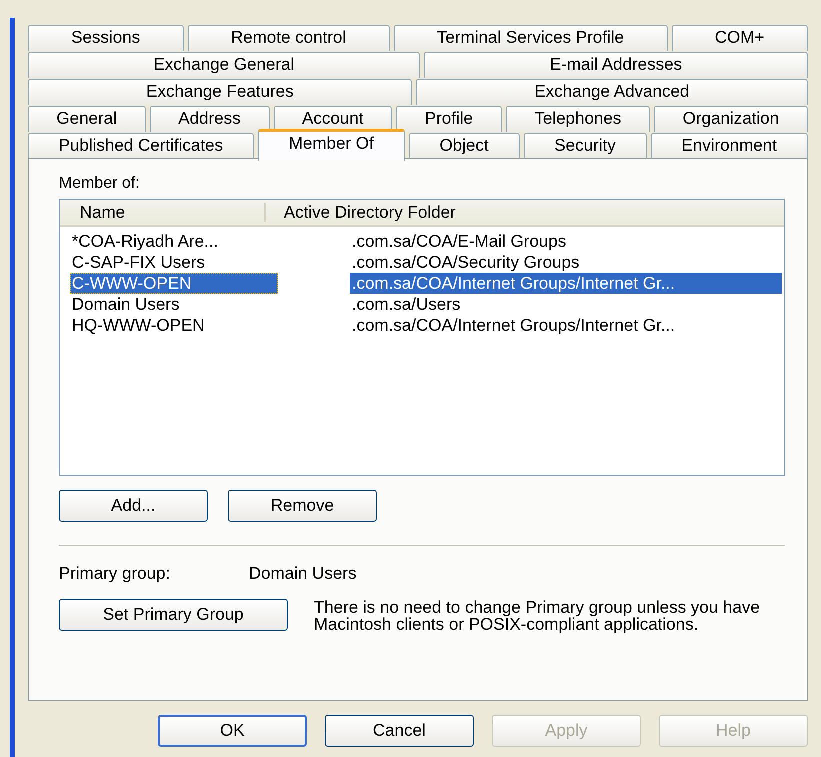 The width and height of the screenshot is (821, 757). Describe the element at coordinates (87, 119) in the screenshot. I see `tab: General` at that location.